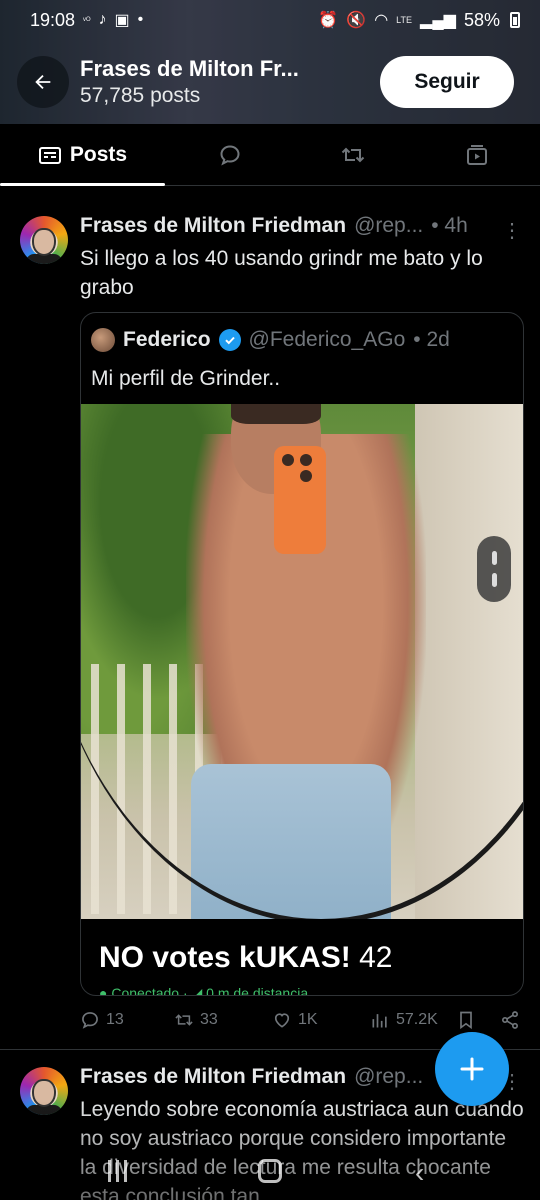 This screenshot has height=1200, width=540. I want to click on image-caption-bold: NO votes kUKAS!, so click(225, 957).